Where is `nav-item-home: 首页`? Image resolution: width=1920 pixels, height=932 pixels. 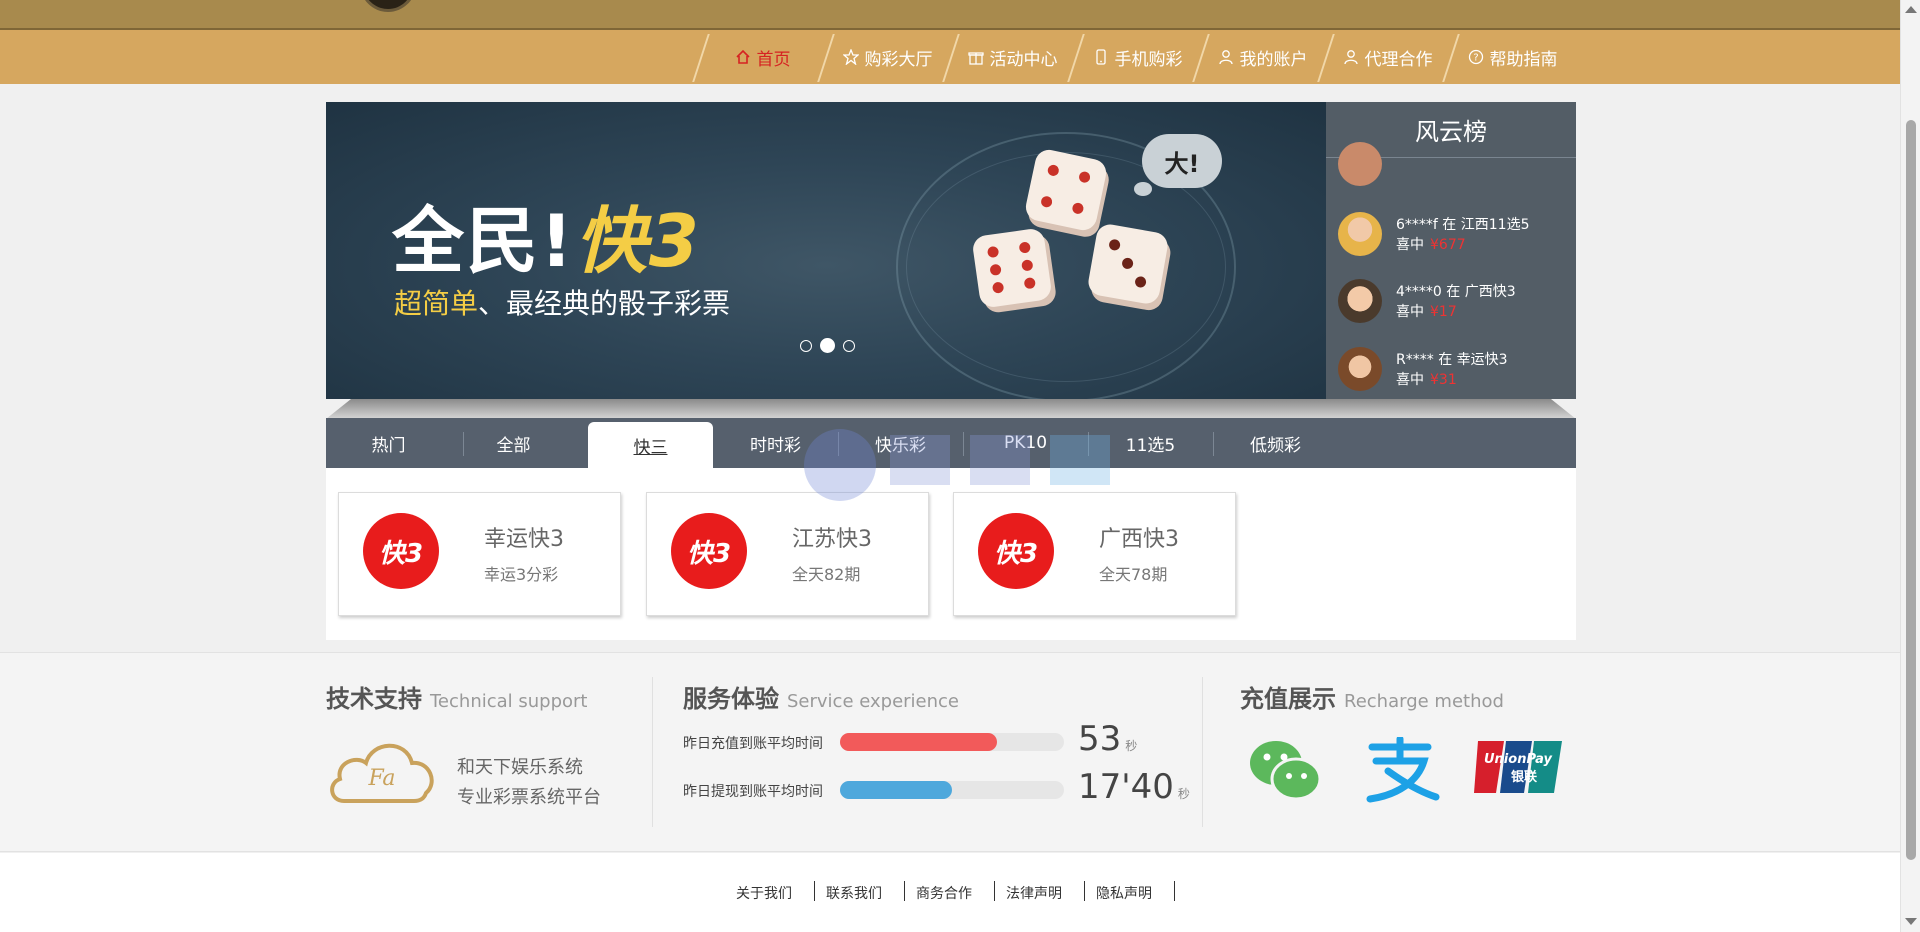
nav-item-home: 首页 is located at coordinates (762, 57).